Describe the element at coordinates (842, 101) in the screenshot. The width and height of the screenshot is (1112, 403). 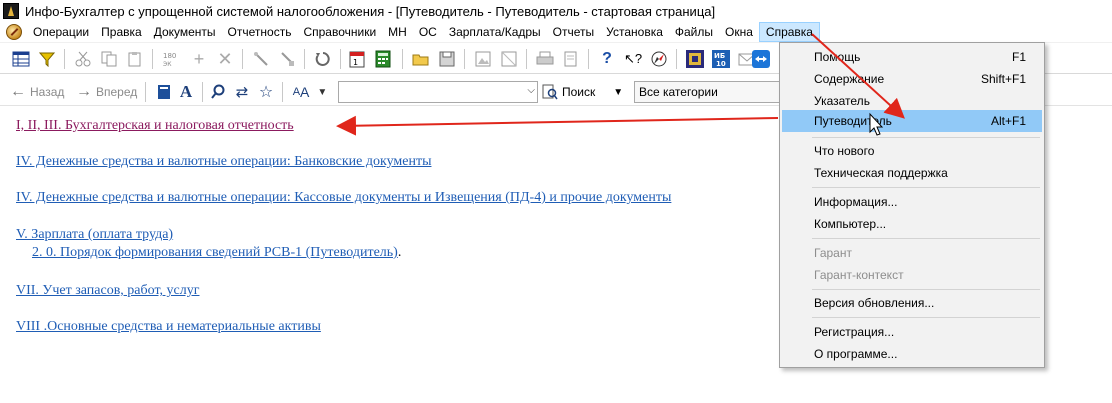
I see `menu-item-label: Указатель` at that location.